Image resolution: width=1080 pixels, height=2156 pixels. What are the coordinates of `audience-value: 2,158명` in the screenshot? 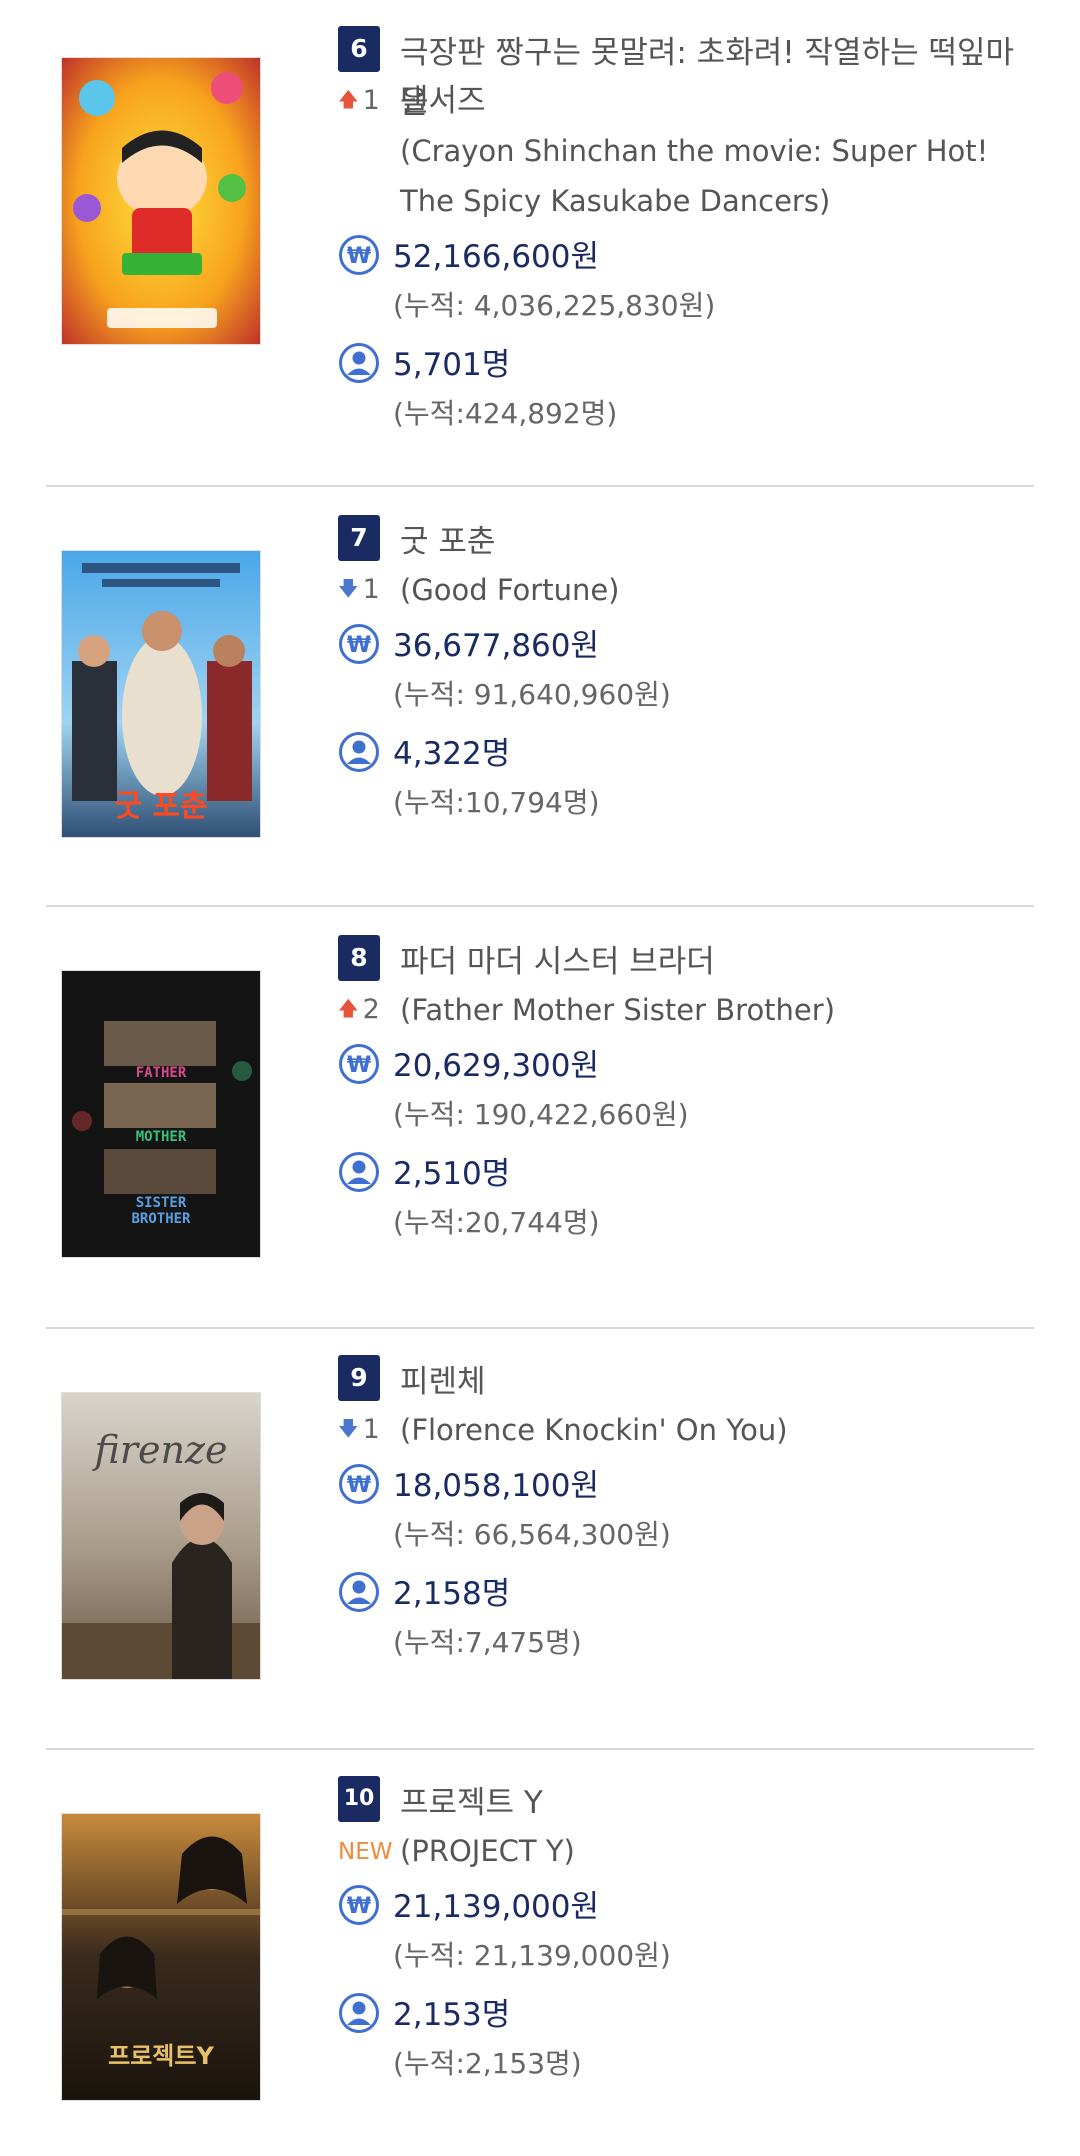 It's located at (452, 1594).